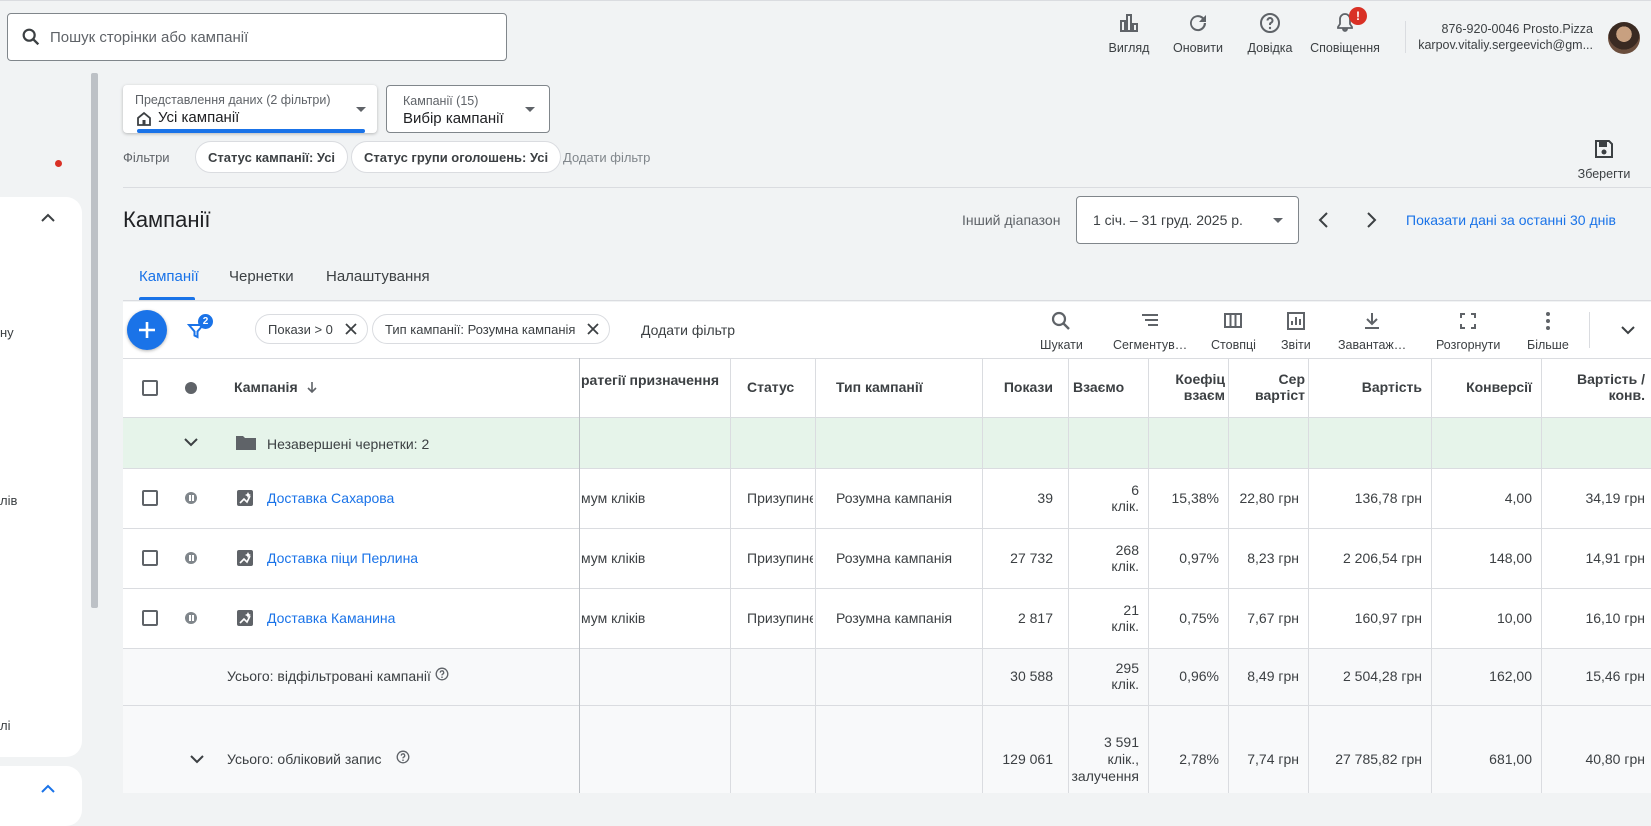 This screenshot has height=826, width=1651. I want to click on more-action: Більше, so click(1548, 331).